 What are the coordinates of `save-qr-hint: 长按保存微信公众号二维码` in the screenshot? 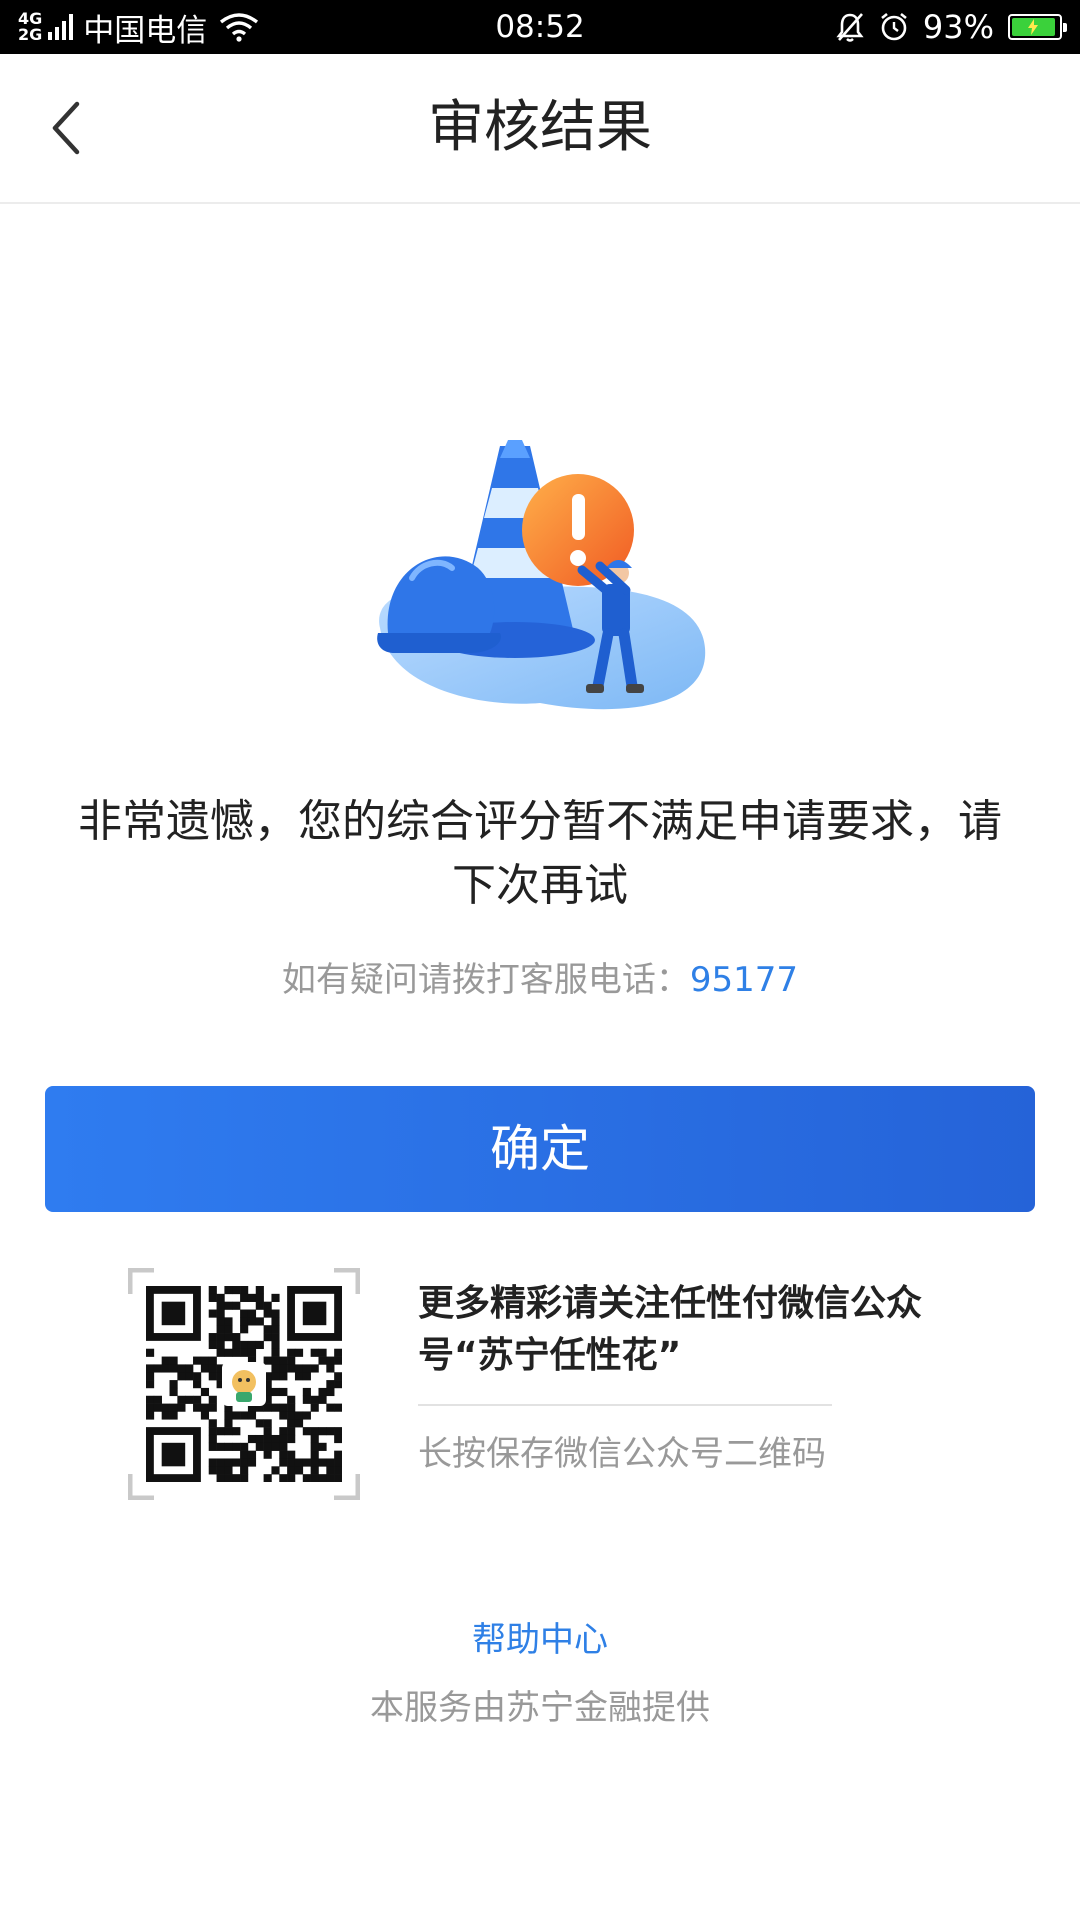 It's located at (622, 1454).